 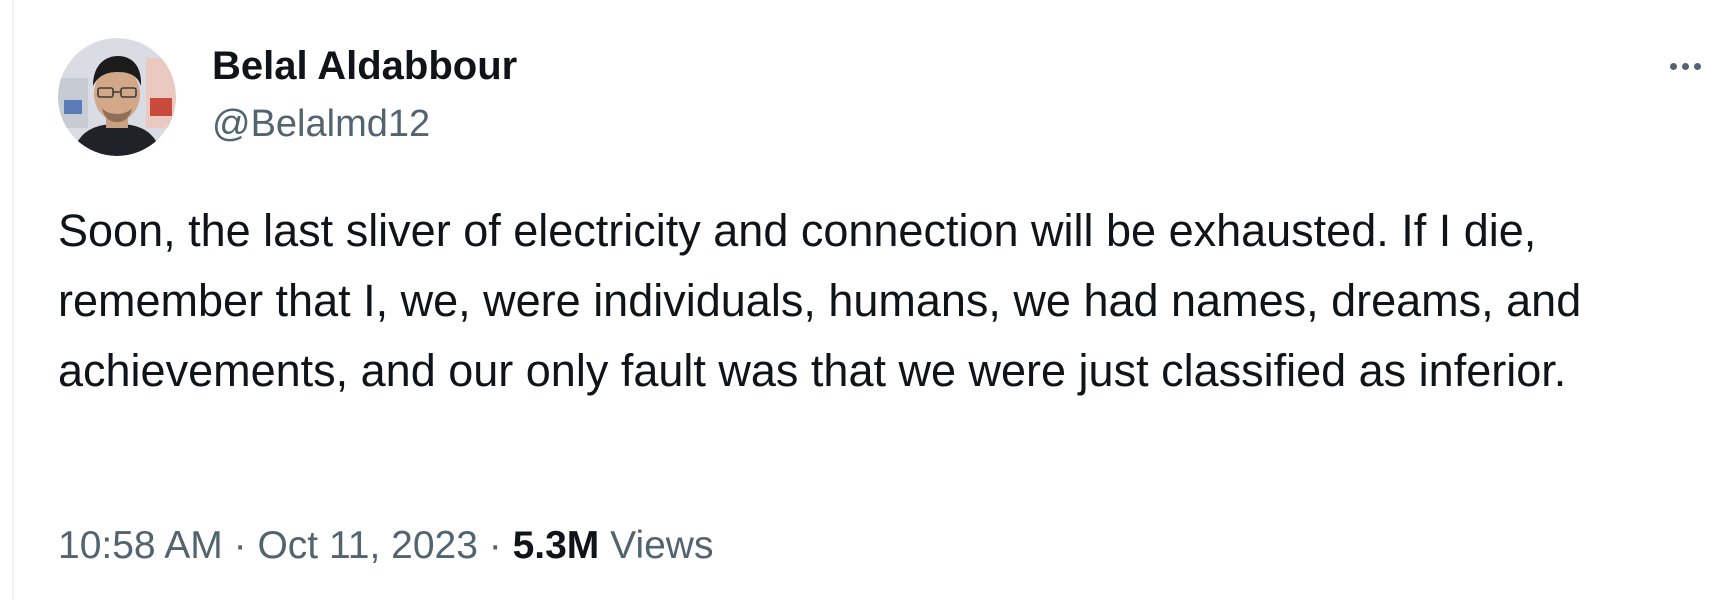 What do you see at coordinates (13, 300) in the screenshot?
I see `left-divider` at bounding box center [13, 300].